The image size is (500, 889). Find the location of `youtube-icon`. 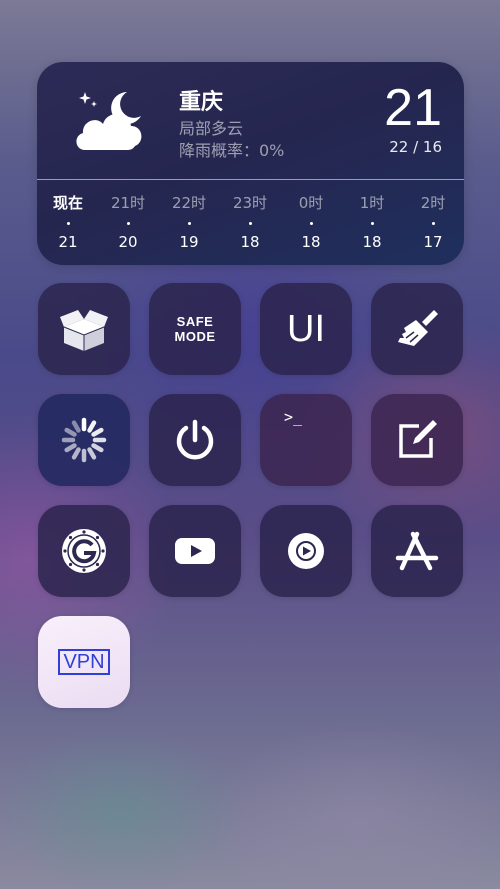

youtube-icon is located at coordinates (195, 551).